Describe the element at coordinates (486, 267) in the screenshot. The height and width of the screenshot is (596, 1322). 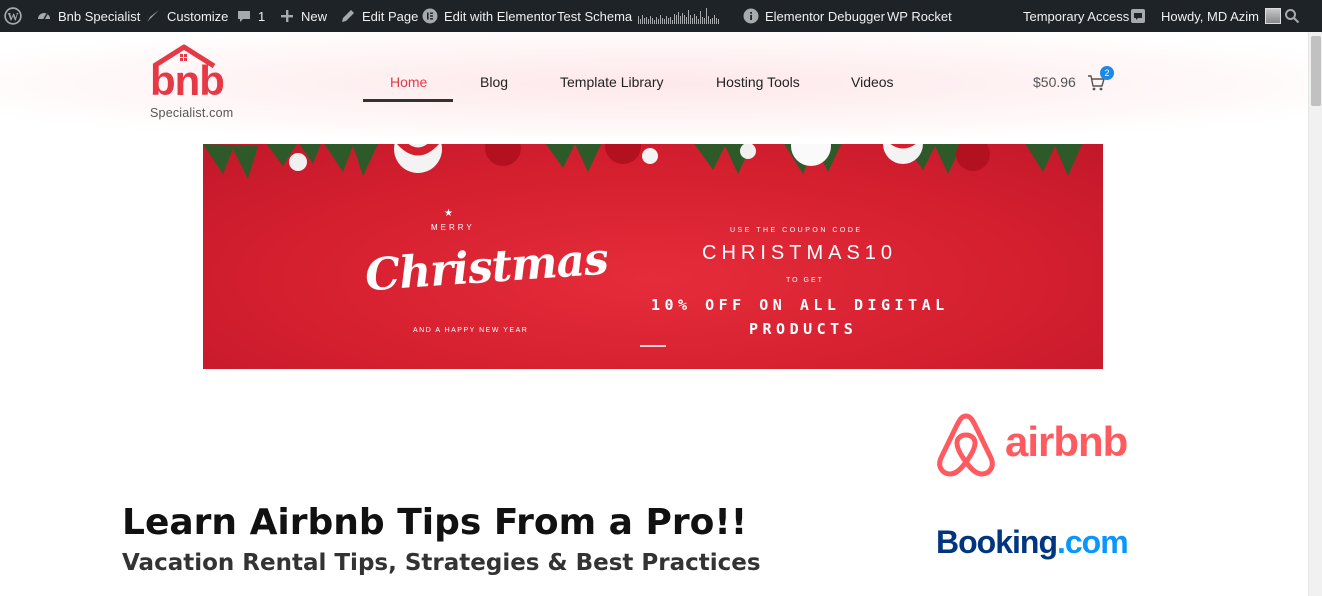
I see `banner-christmas-script: Christmas` at that location.